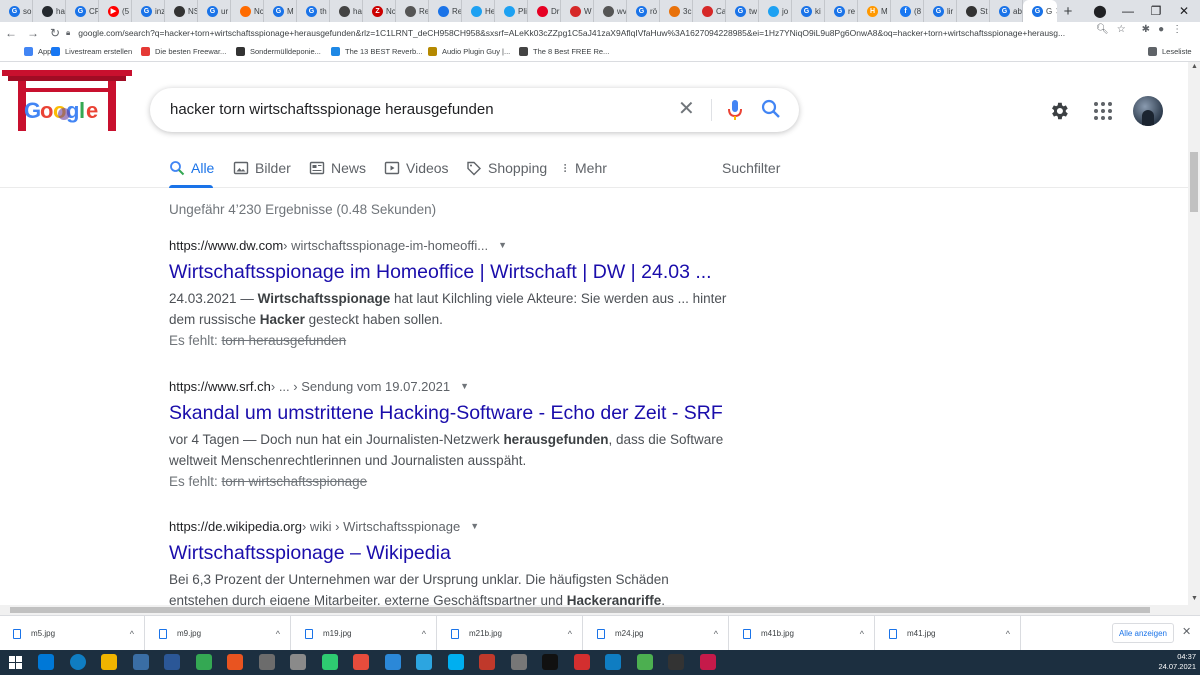  I want to click on scroll-up-icon: ▲, so click(1194, 66).